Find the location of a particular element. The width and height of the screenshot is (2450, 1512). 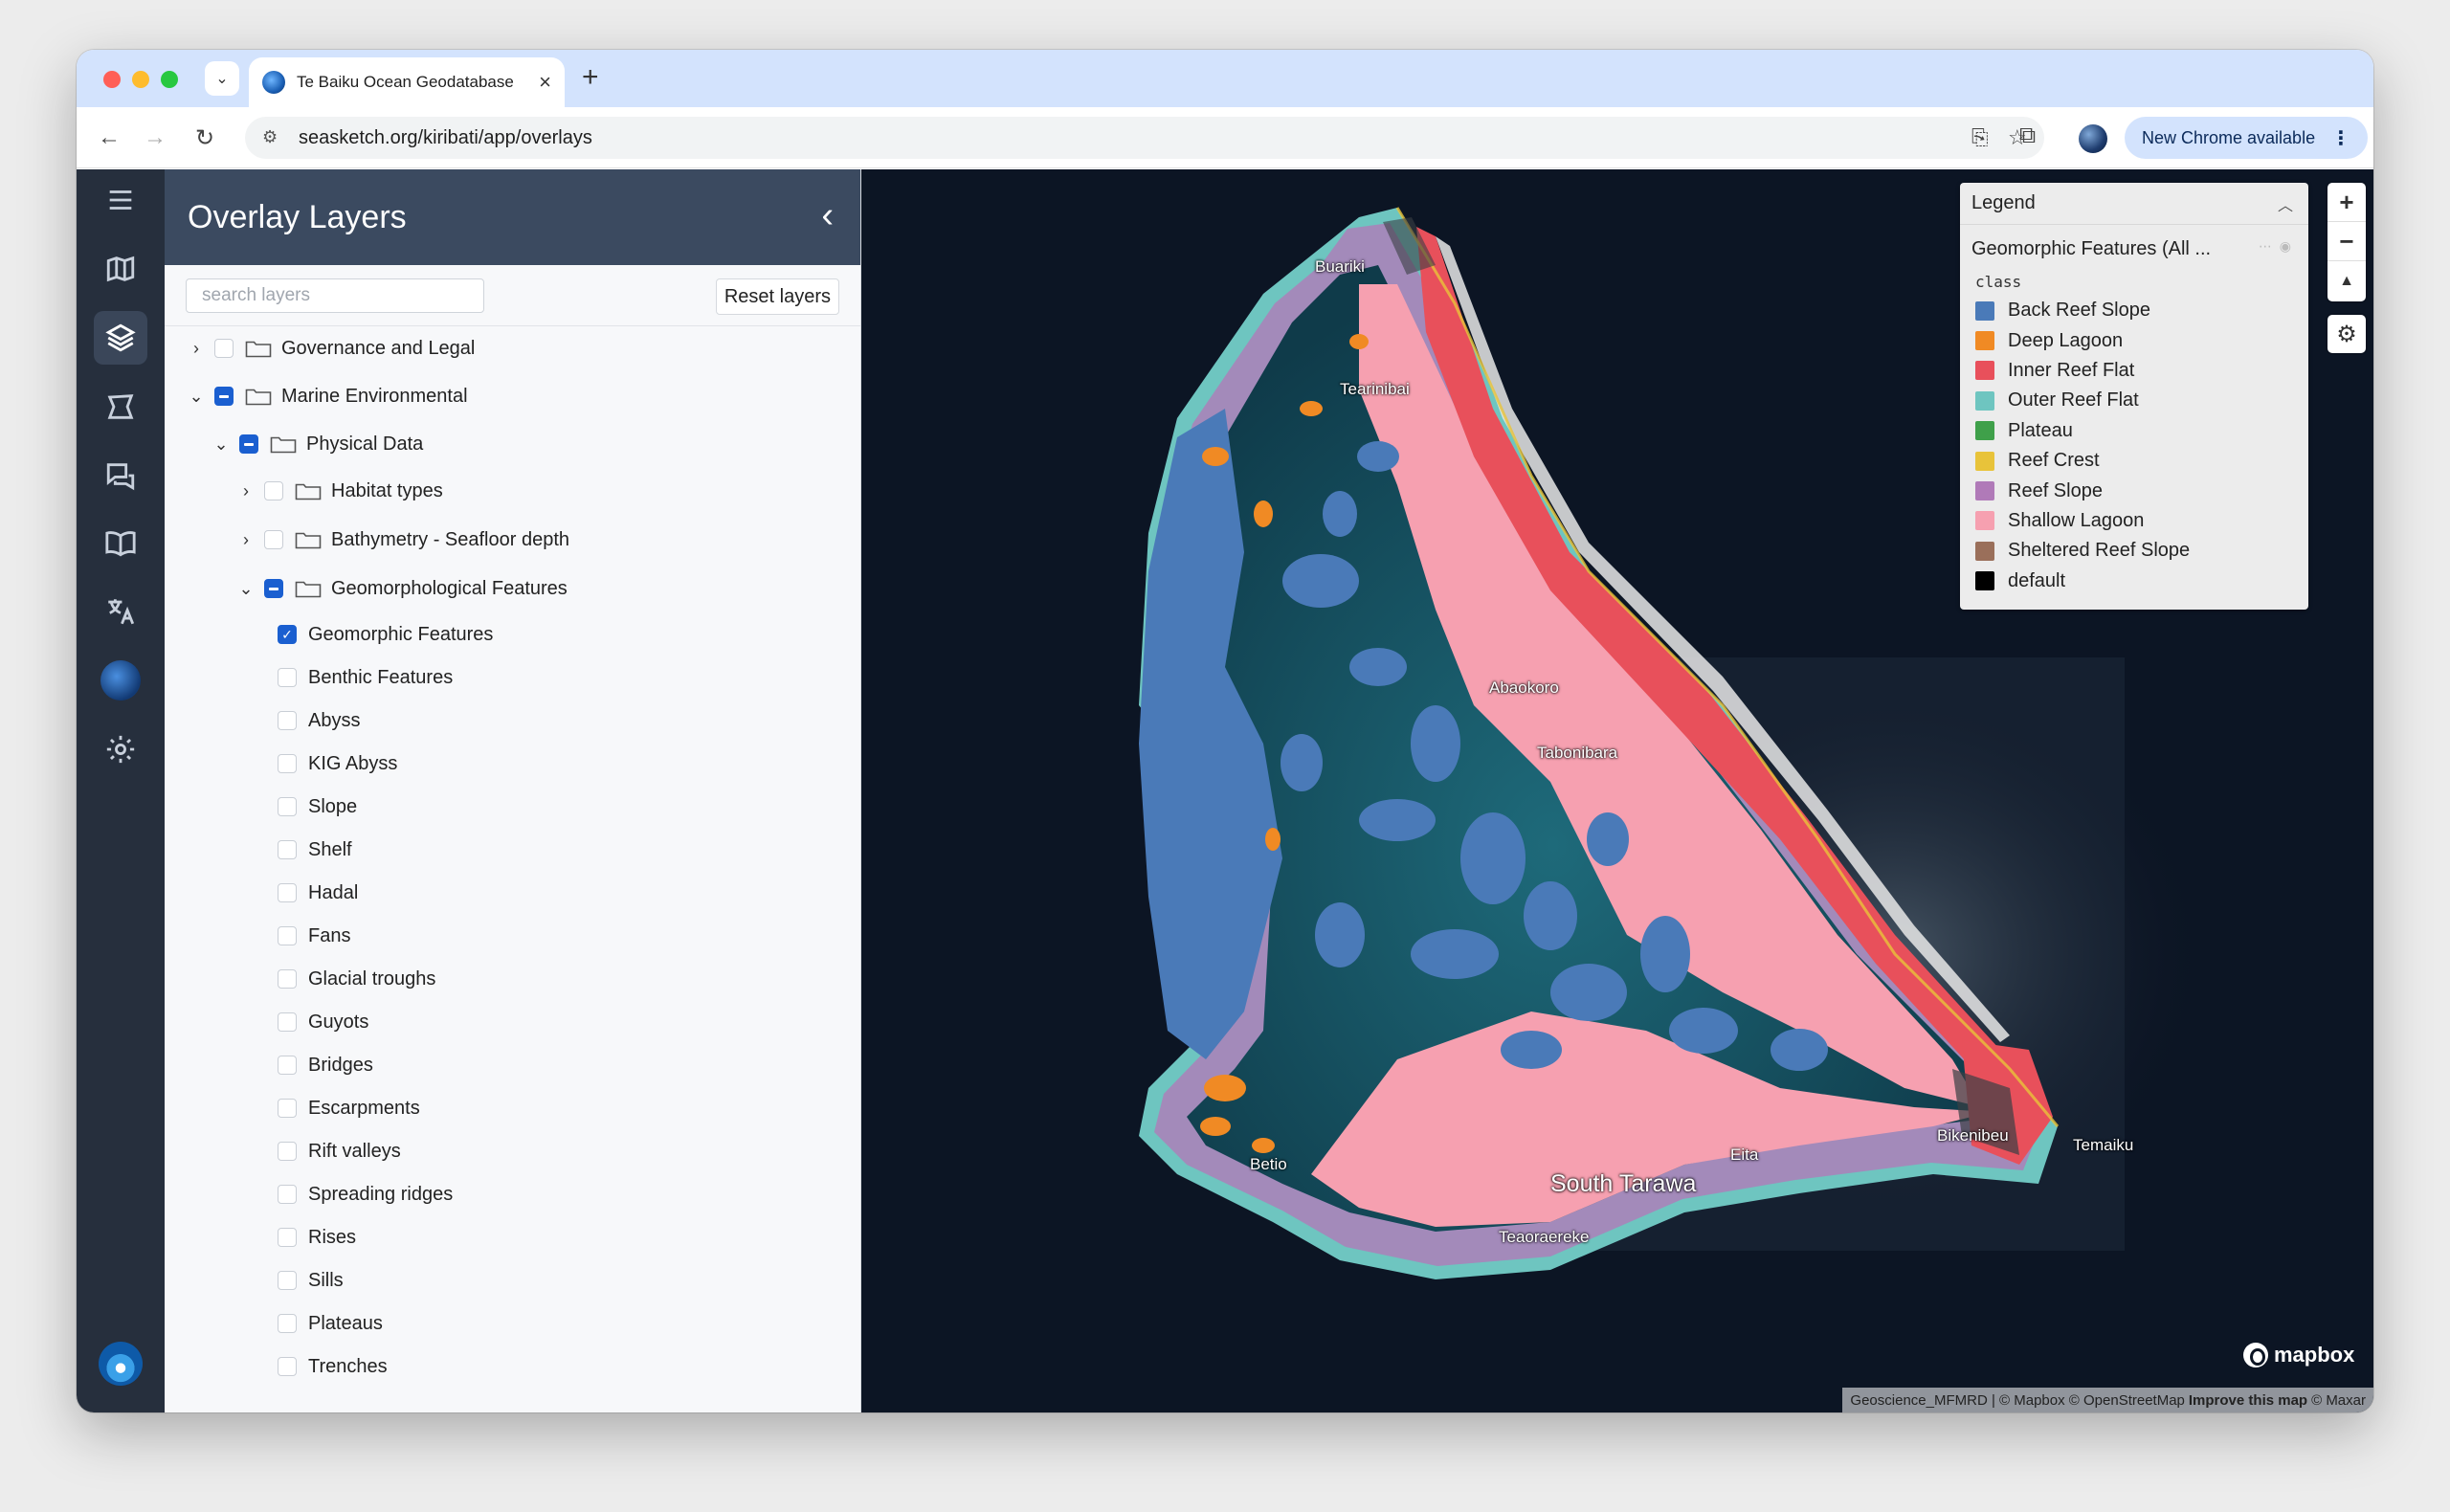

layer-tree-item: Rises is located at coordinates (317, 1237).